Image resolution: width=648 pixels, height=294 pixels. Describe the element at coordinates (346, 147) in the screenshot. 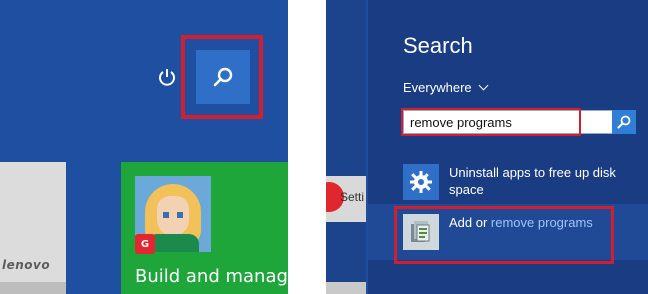

I see `start-screen-background` at that location.